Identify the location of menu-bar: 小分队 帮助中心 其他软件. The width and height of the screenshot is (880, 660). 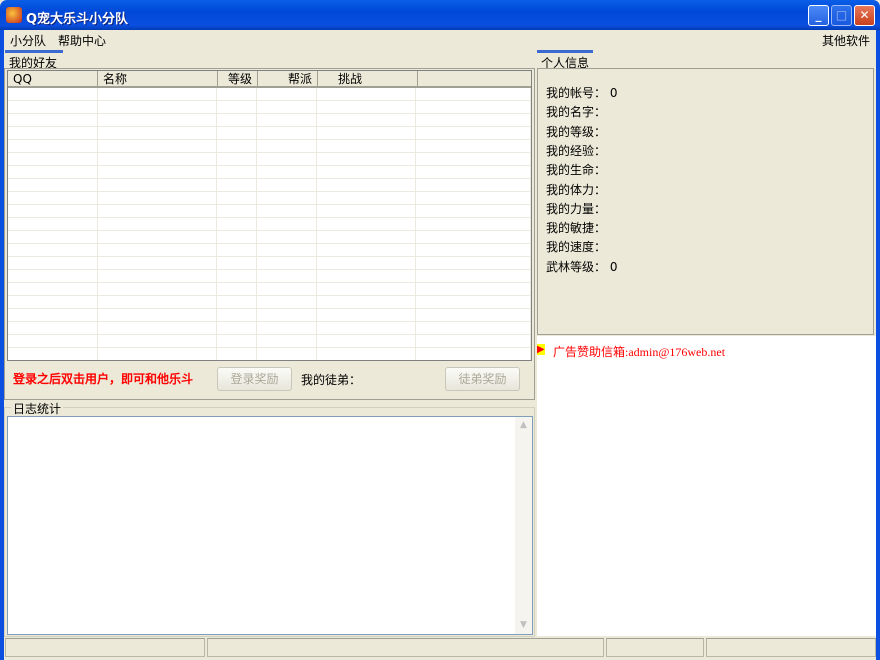
(440, 39).